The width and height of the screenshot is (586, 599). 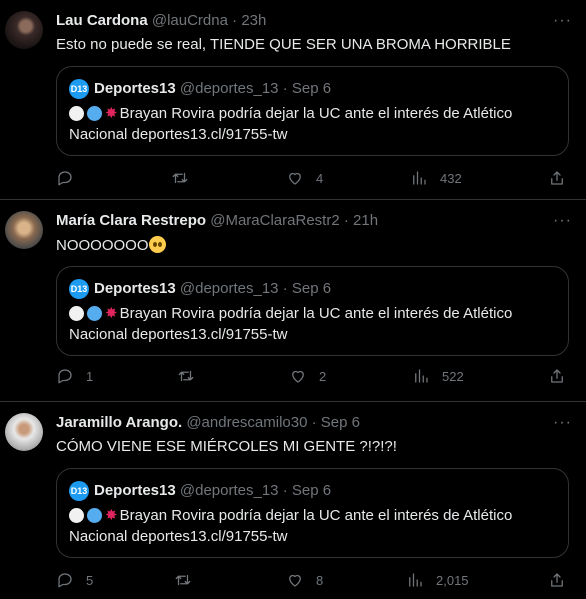 What do you see at coordinates (340, 422) in the screenshot?
I see `timestamp: Sep 6` at bounding box center [340, 422].